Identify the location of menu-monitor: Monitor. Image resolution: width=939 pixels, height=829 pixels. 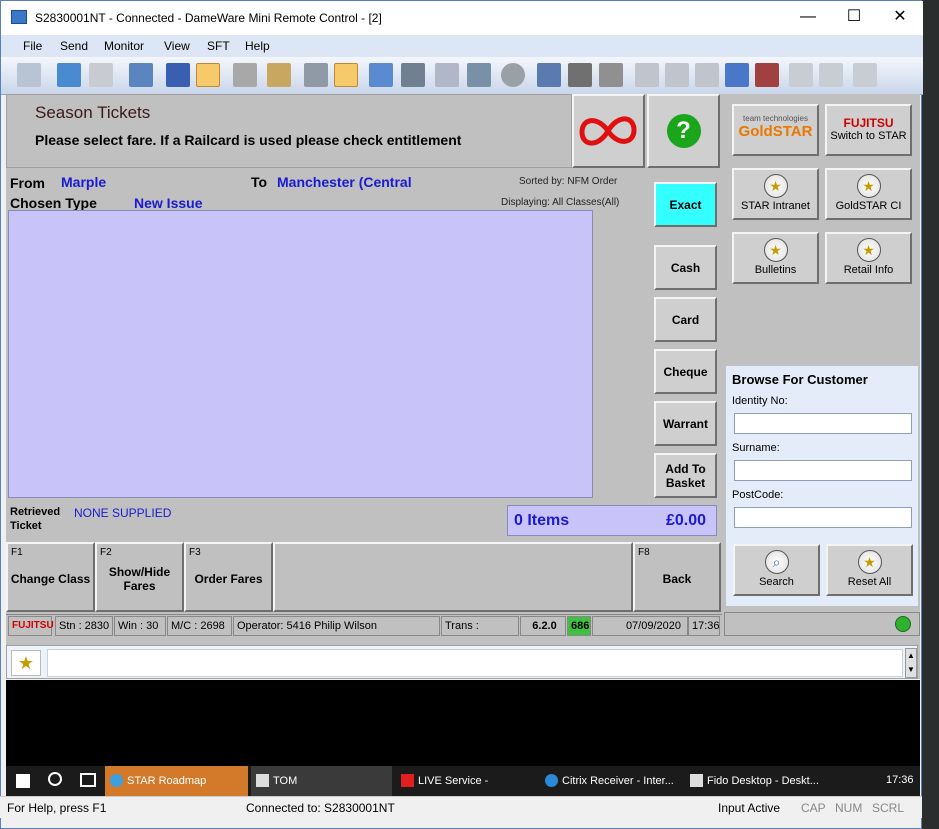
(124, 46).